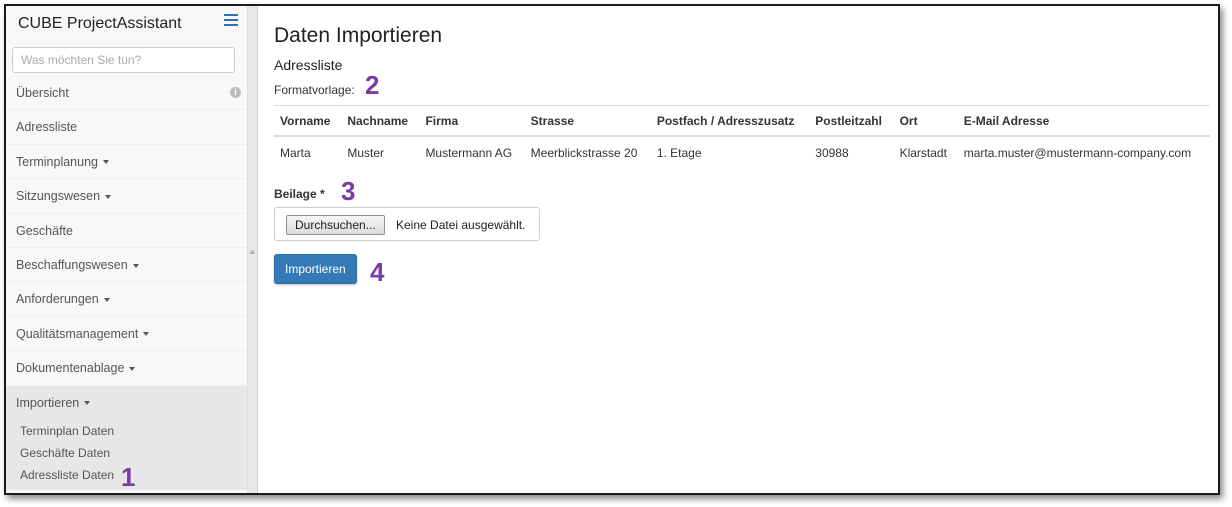 This screenshot has height=507, width=1232. I want to click on info-icon: i, so click(235, 92).